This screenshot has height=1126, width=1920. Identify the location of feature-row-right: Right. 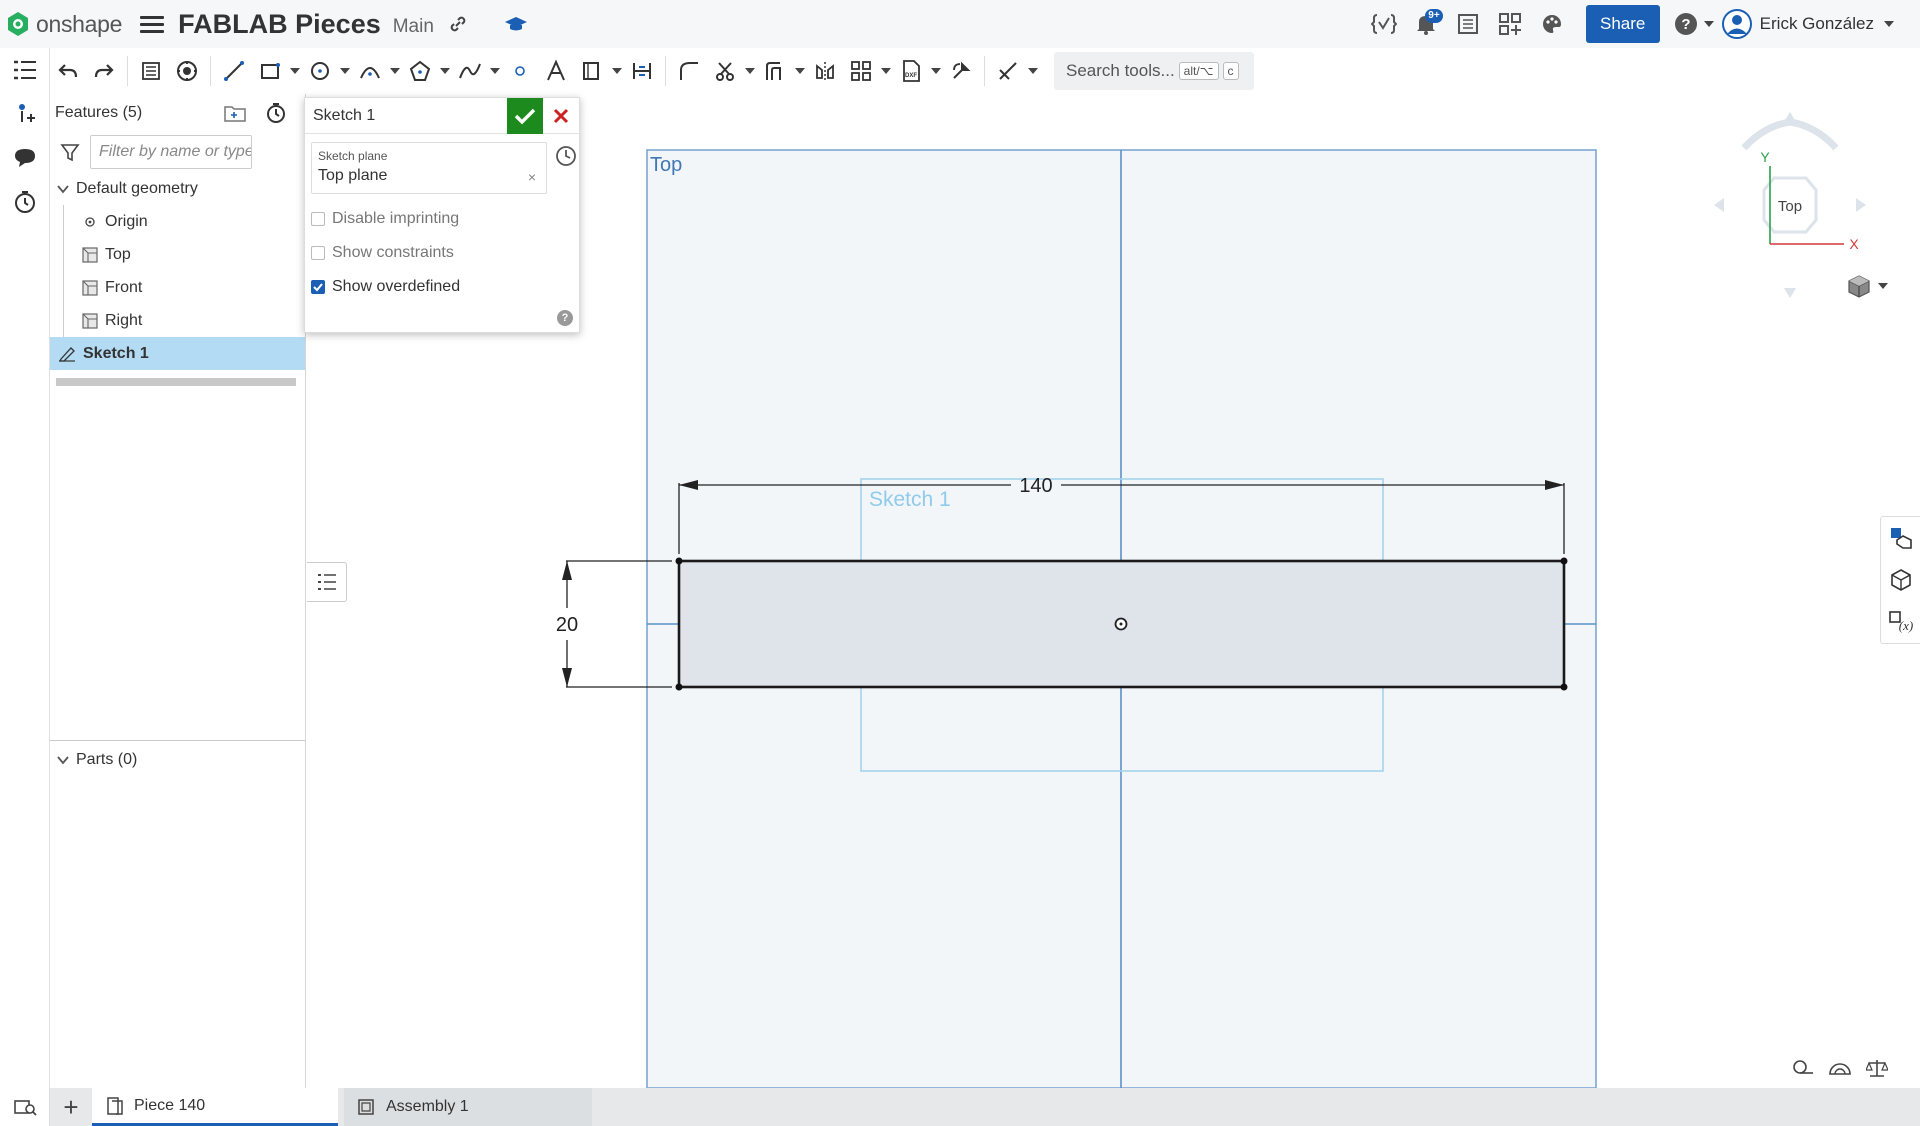
(177, 320).